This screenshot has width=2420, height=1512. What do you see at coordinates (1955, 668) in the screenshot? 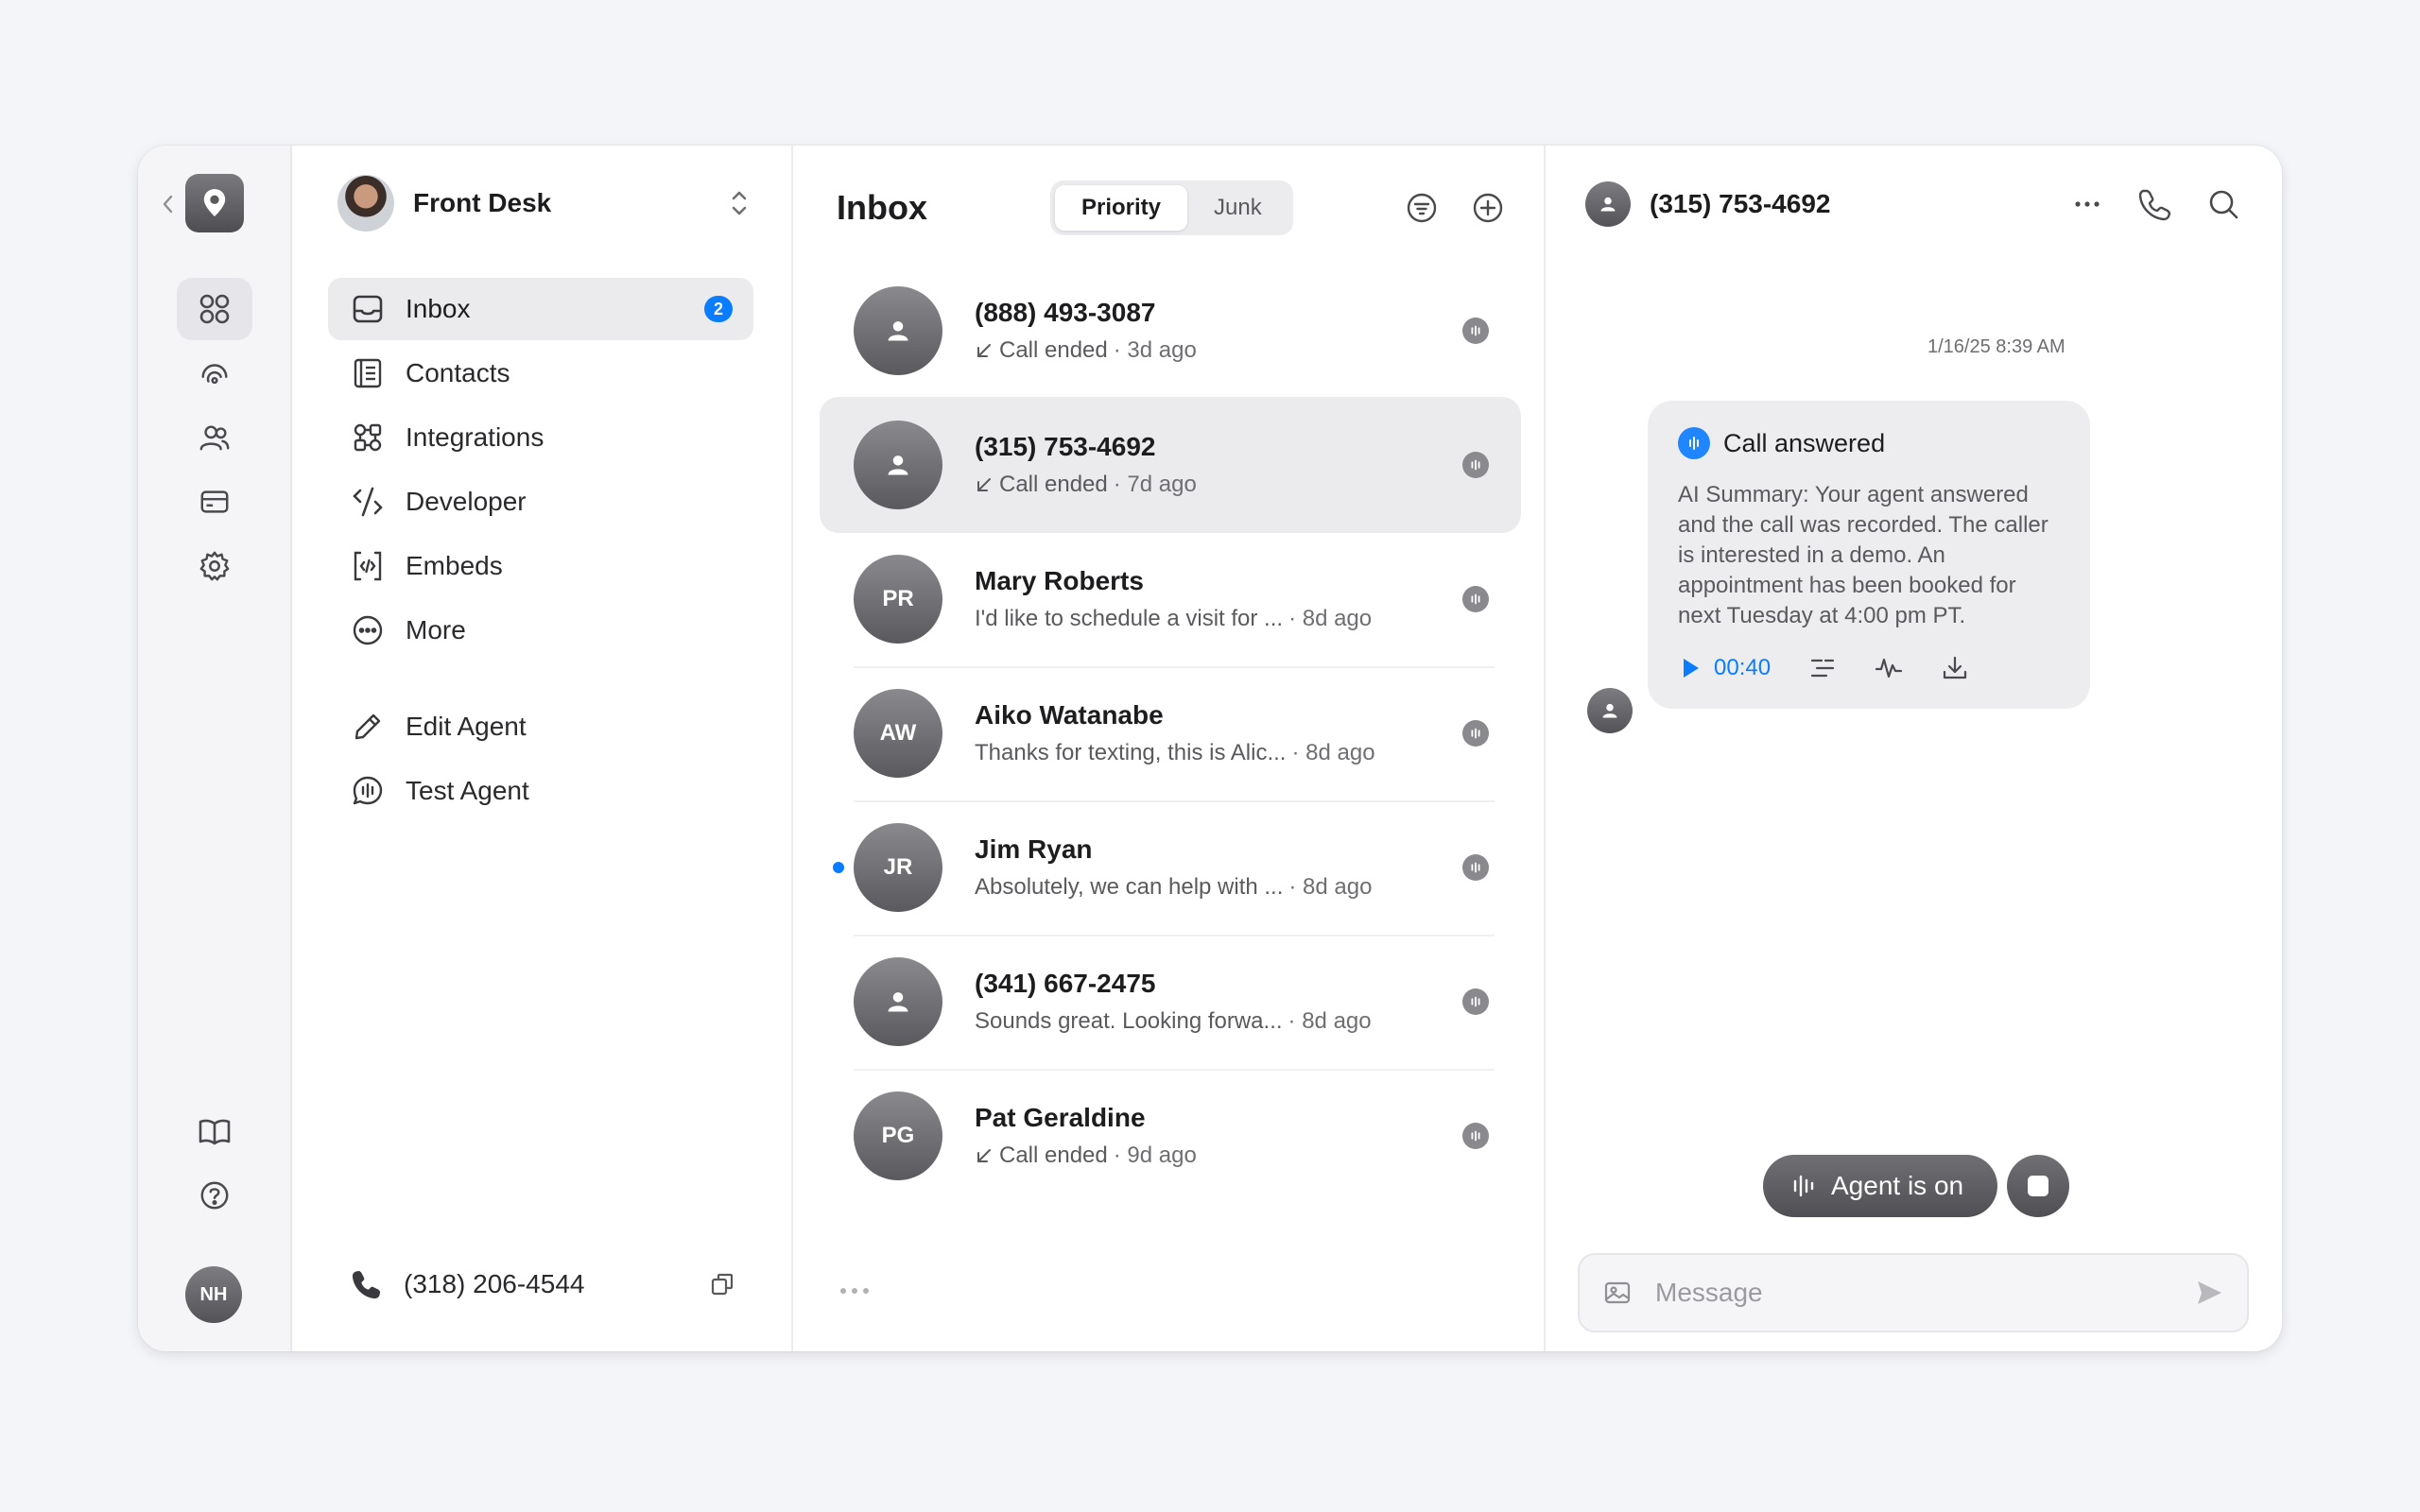
I see `download-icon` at bounding box center [1955, 668].